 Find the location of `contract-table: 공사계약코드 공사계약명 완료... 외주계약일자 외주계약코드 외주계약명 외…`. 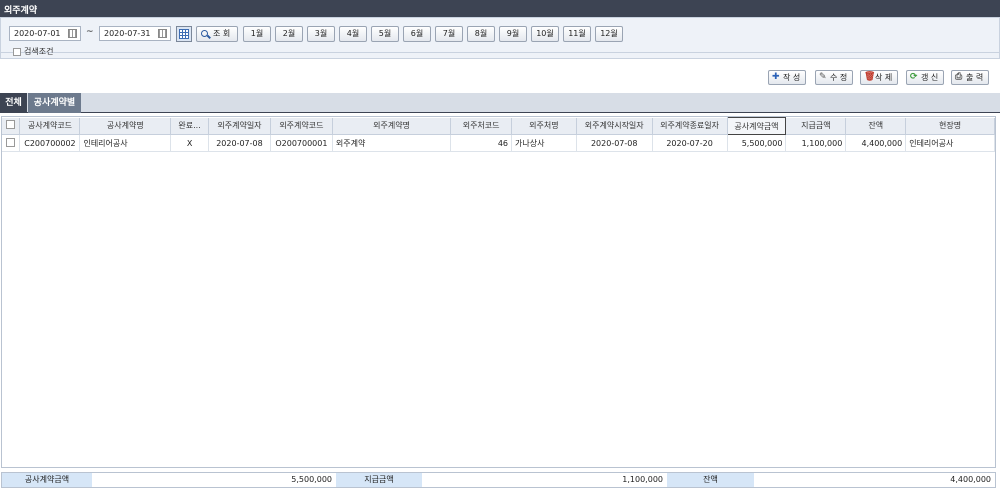

contract-table: 공사계약코드 공사계약명 완료... 외주계약일자 외주계약코드 외주계약명 외… is located at coordinates (498, 134).